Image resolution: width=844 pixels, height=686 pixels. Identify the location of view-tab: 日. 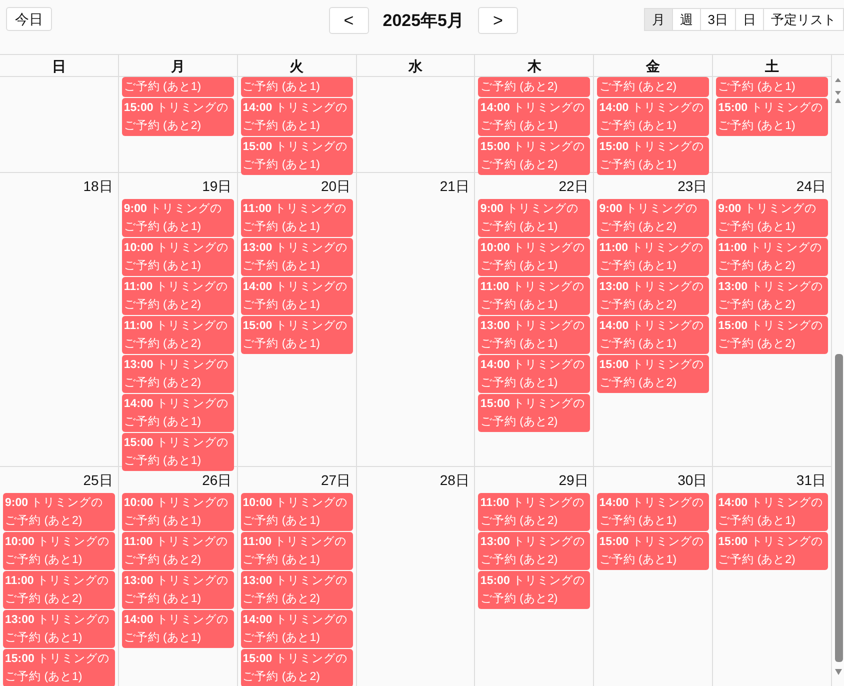
(749, 19).